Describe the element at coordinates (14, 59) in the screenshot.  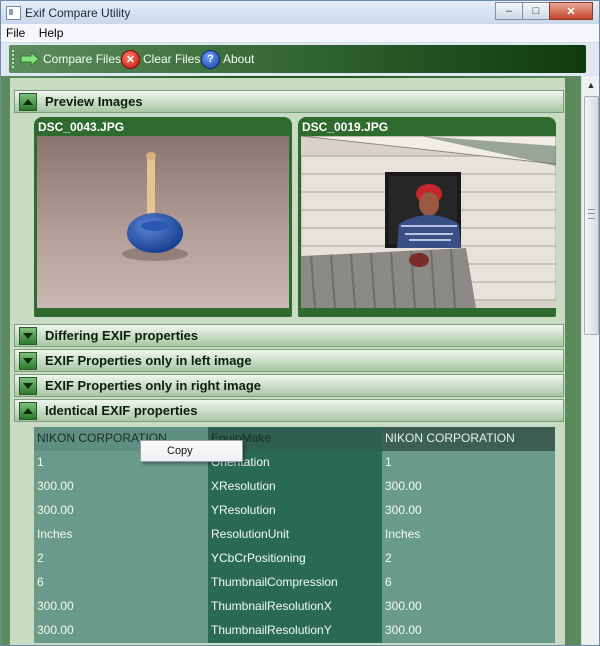
I see `toolbar-grip` at that location.